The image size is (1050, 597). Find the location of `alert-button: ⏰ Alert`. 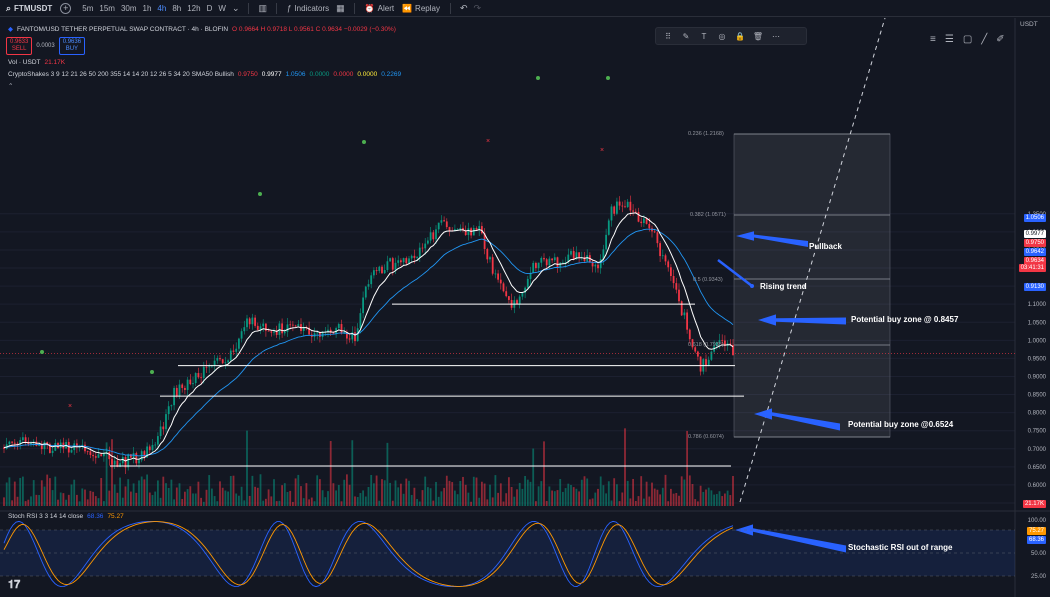

alert-button: ⏰ Alert is located at coordinates (379, 8).